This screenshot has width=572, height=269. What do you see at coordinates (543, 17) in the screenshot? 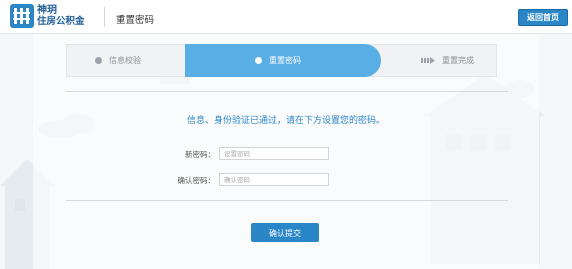
I see `back-home-button: 返回首页` at bounding box center [543, 17].